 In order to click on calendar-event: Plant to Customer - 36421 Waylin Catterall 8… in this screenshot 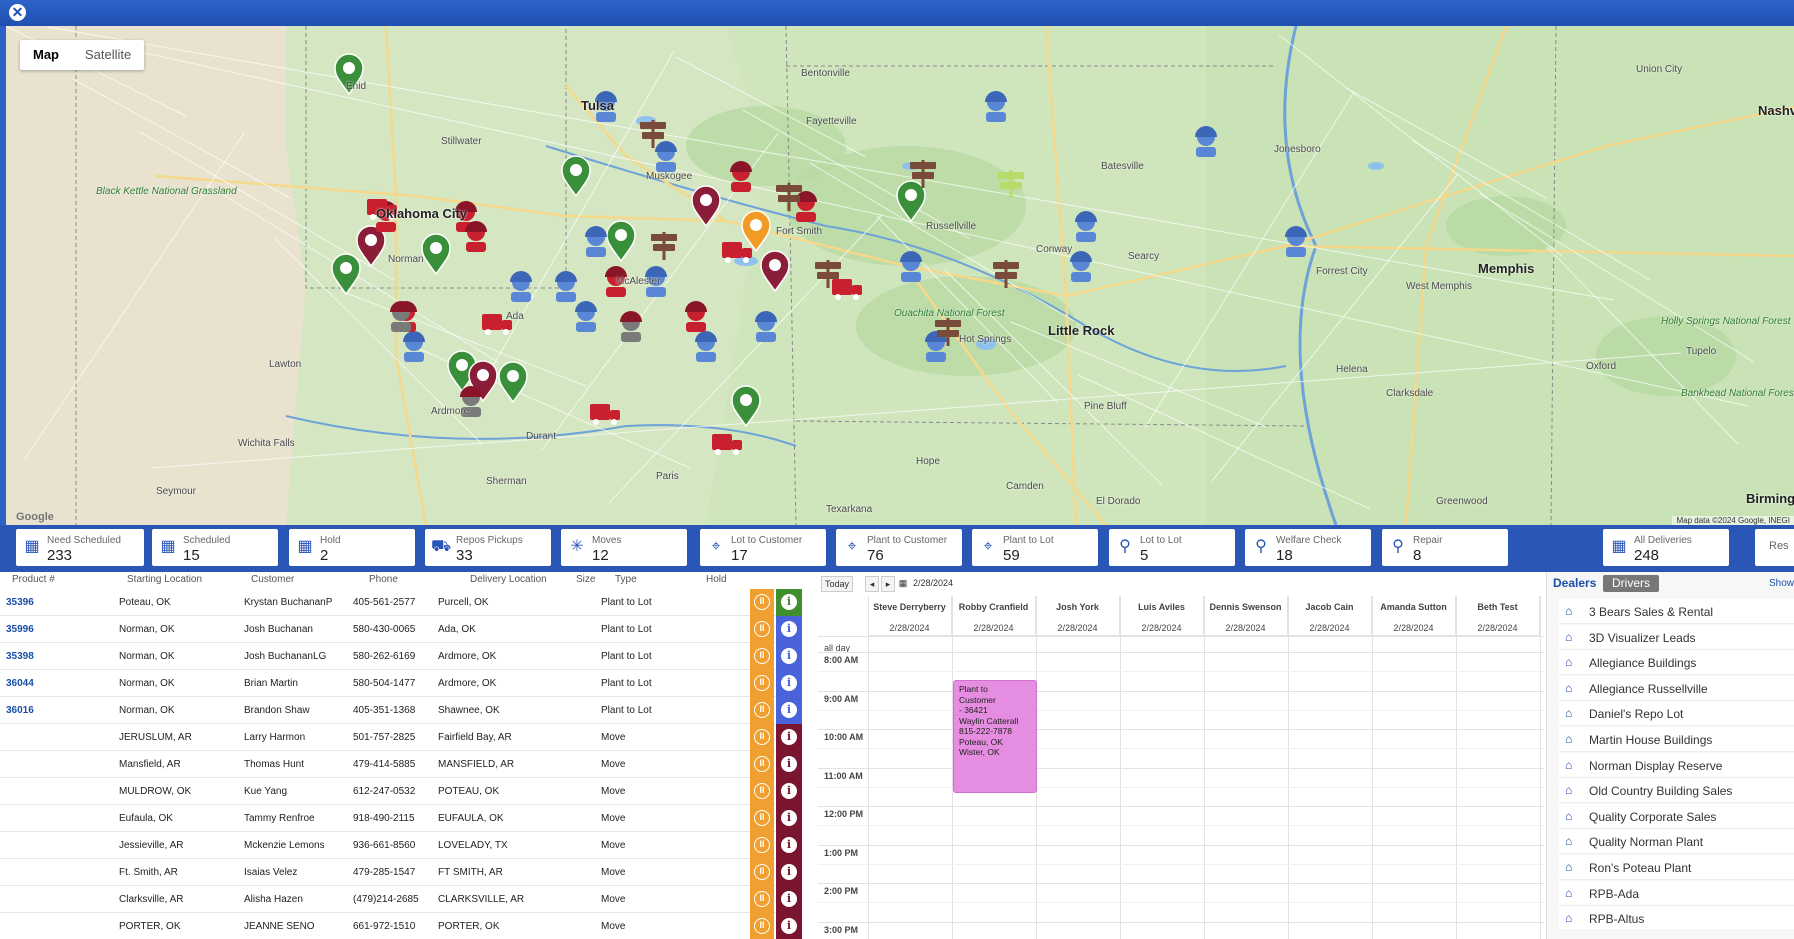, I will do `click(995, 736)`.